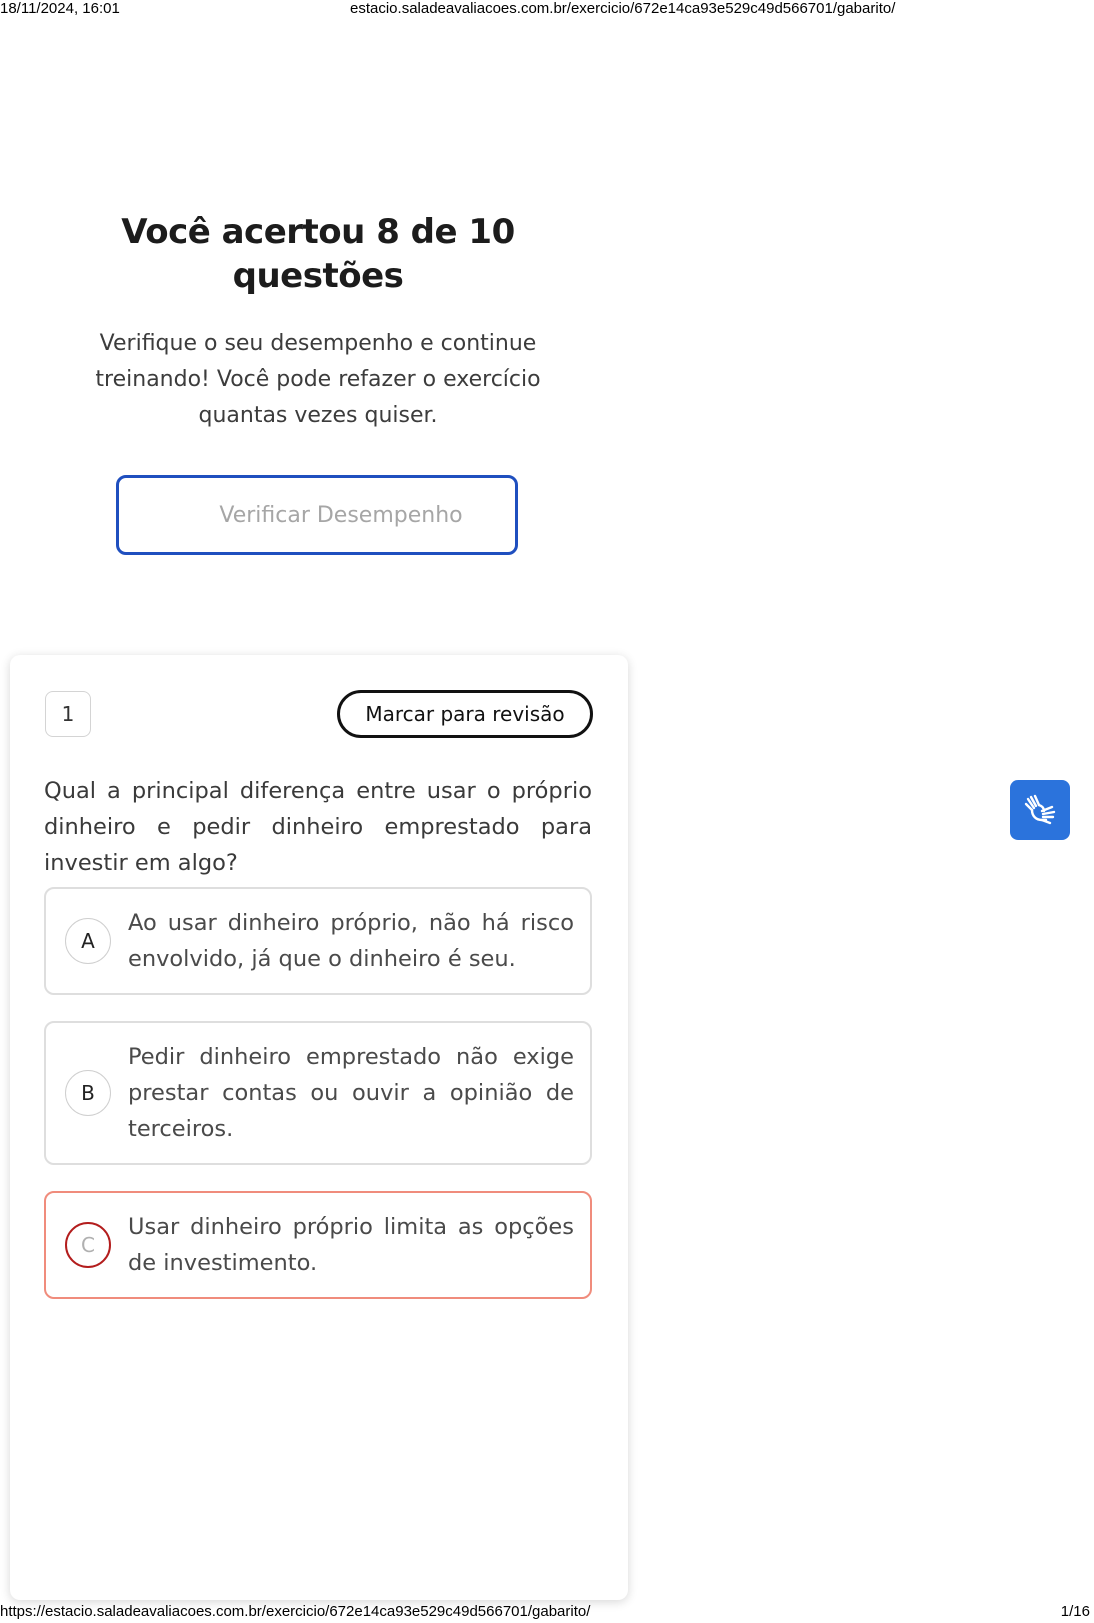 The width and height of the screenshot is (1094, 1623). Describe the element at coordinates (88, 941) in the screenshot. I see `option-letter: A` at that location.